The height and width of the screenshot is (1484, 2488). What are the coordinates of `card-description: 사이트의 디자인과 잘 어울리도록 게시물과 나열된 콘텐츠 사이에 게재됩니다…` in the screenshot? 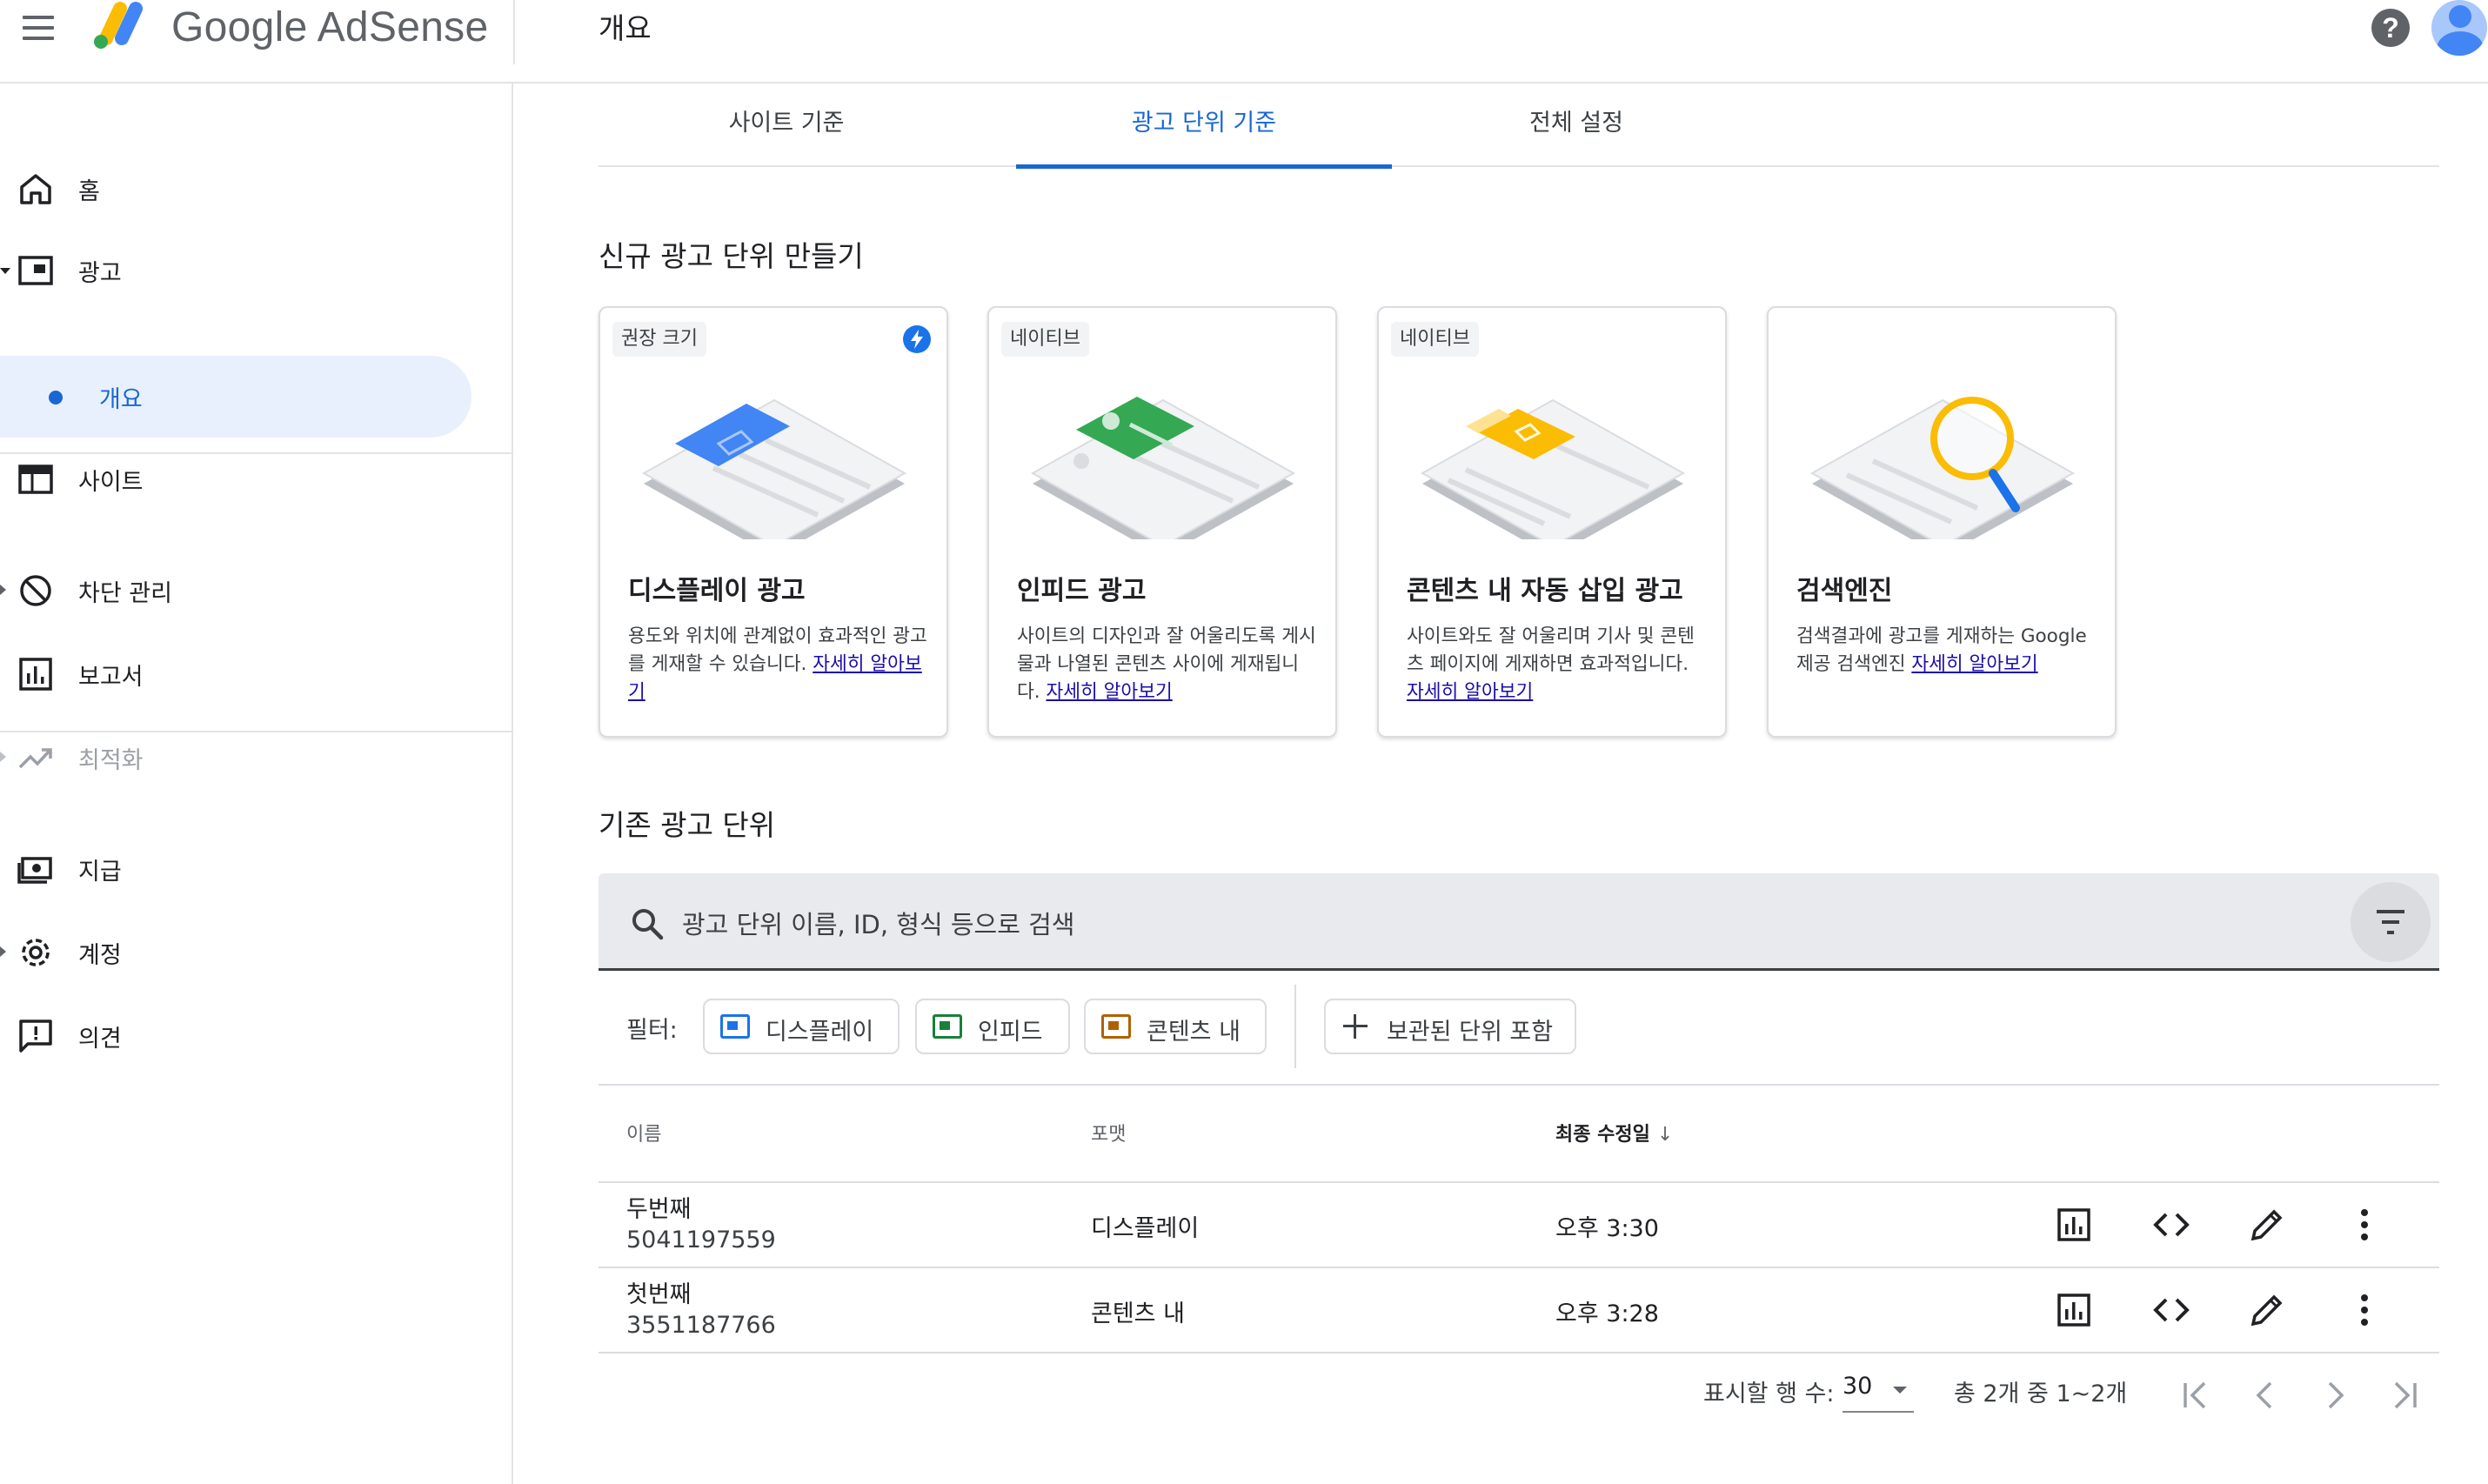 It's located at (1166, 664).